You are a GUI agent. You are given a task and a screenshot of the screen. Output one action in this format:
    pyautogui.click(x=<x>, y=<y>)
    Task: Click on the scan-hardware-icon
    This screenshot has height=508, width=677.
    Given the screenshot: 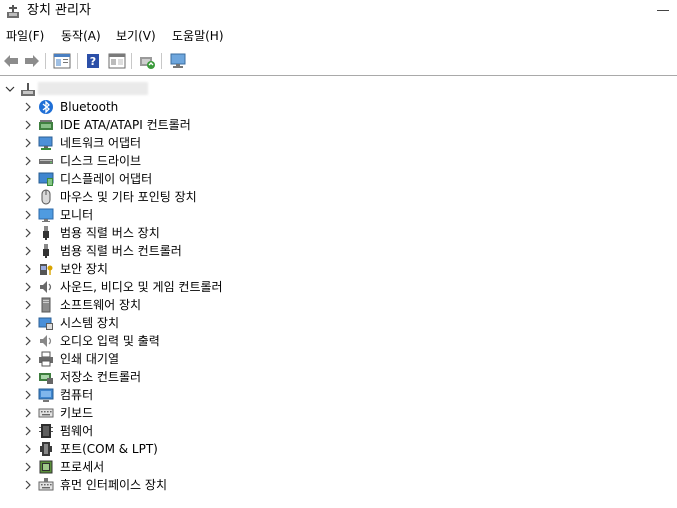 What is the action you would take?
    pyautogui.click(x=178, y=60)
    